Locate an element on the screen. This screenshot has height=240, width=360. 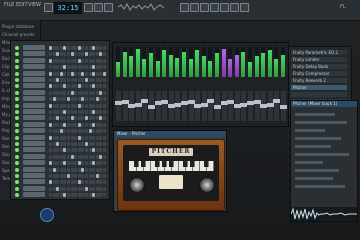
mixer-icon is located at coordinates (214, 7).